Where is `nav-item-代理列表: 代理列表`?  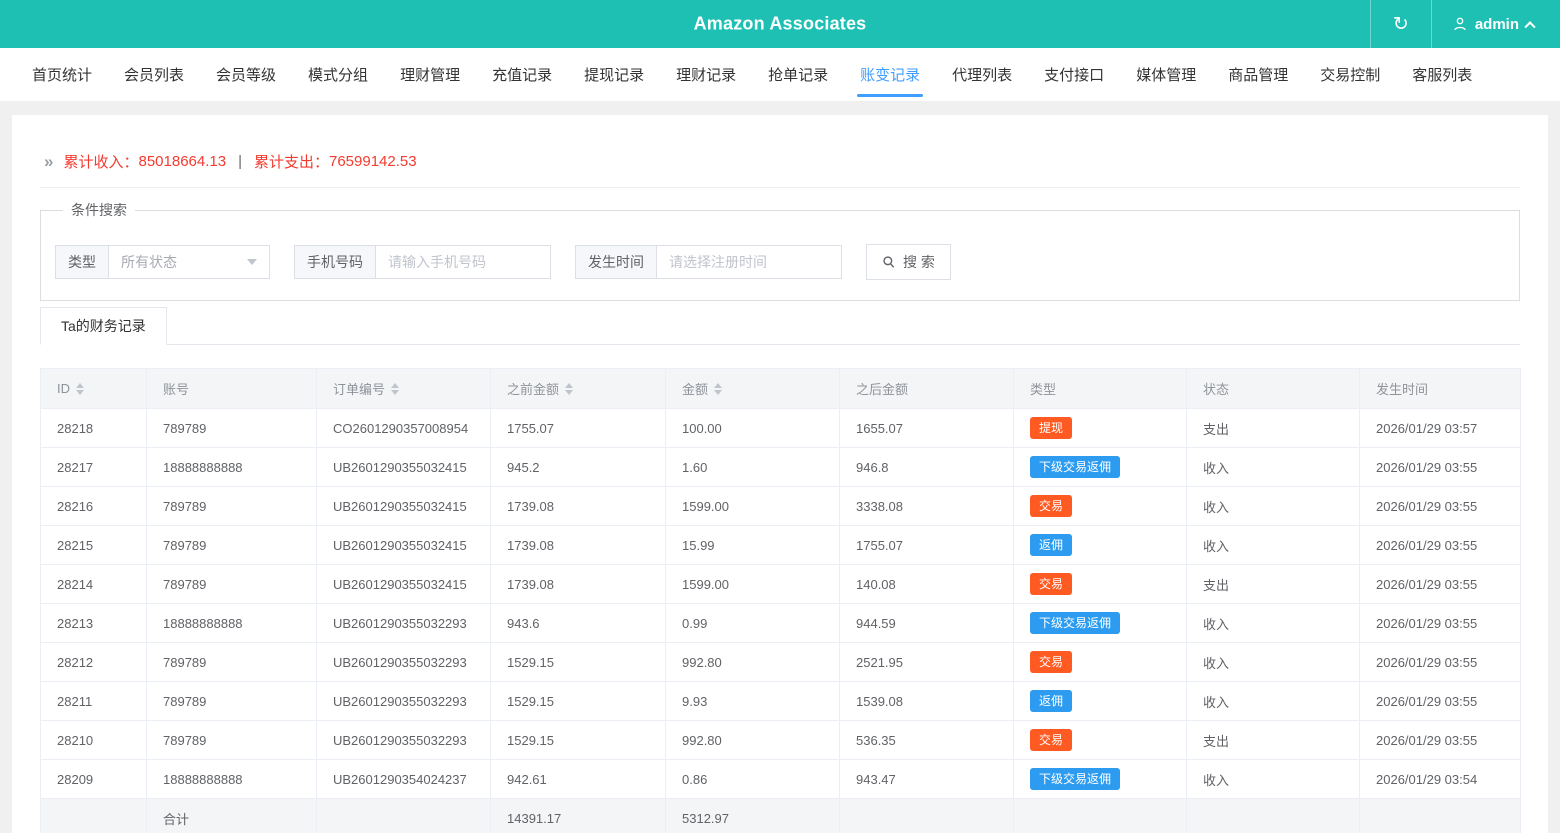
nav-item-代理列表: 代理列表 is located at coordinates (982, 74).